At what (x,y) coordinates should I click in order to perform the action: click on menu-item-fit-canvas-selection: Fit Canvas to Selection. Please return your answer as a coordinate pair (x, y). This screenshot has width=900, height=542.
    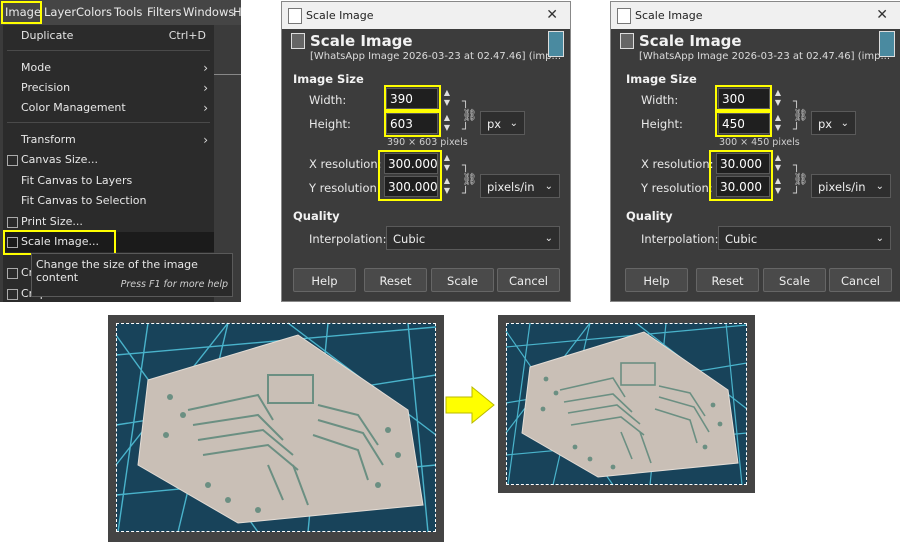
    Looking at the image, I should click on (108, 201).